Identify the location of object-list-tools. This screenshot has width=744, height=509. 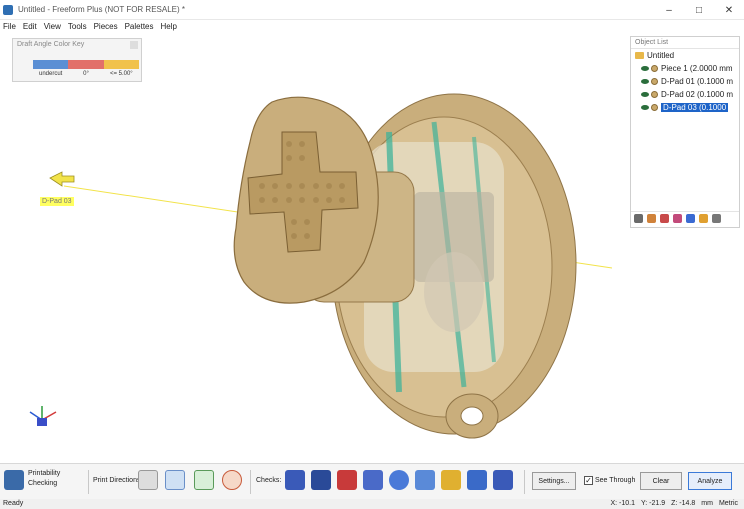
(685, 218).